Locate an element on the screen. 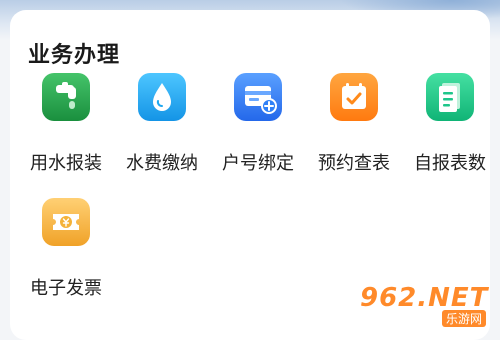 Image resolution: width=500 pixels, height=340 pixels. document-icon is located at coordinates (450, 97).